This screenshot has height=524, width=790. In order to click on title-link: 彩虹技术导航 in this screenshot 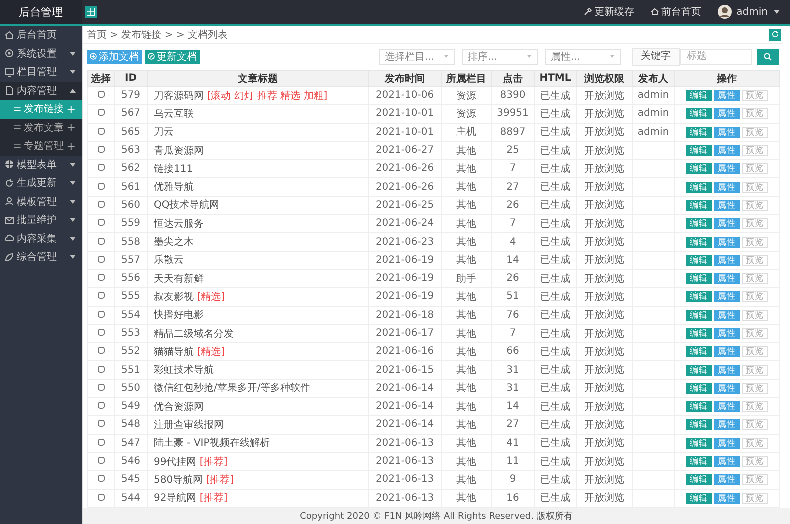, I will do `click(184, 370)`.